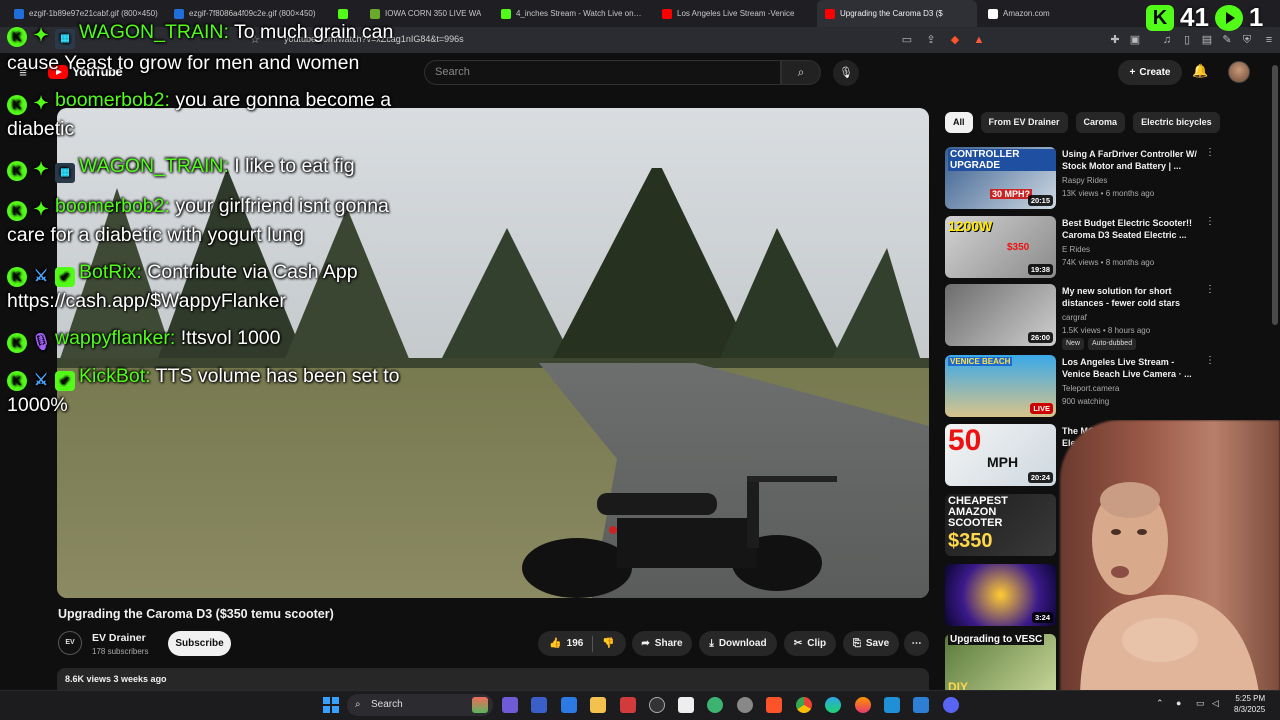  What do you see at coordinates (358, 704) in the screenshot?
I see `taskbar-search-icon: ⌕` at bounding box center [358, 704].